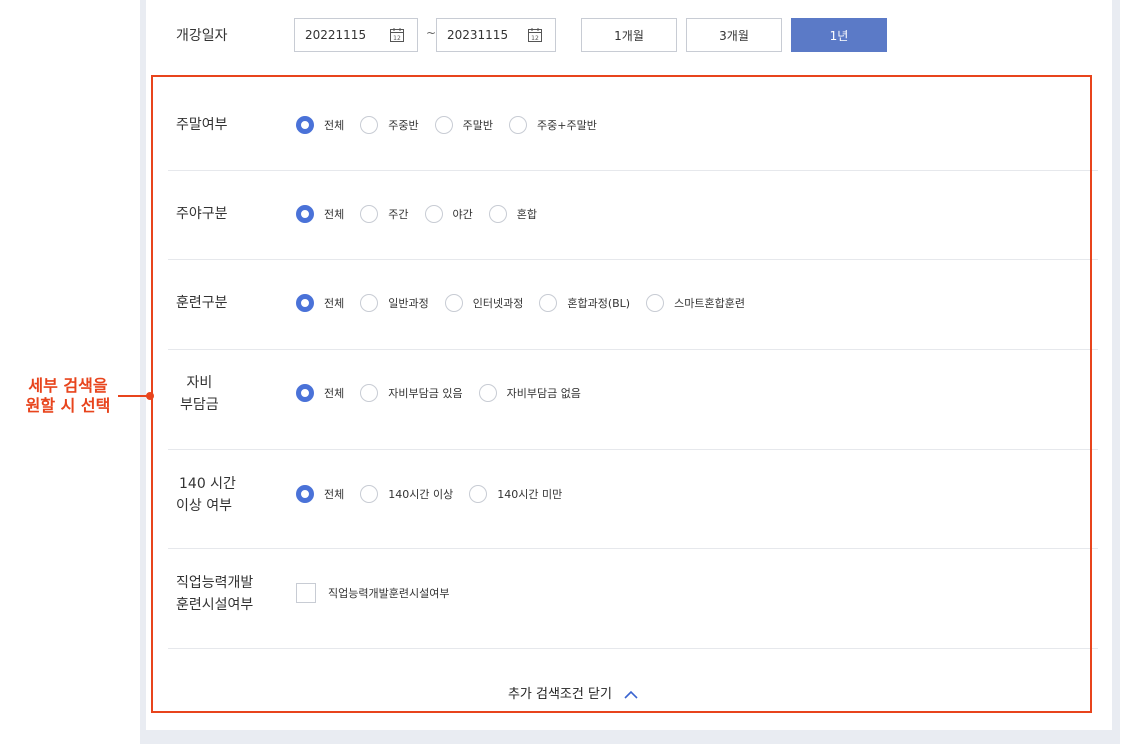  Describe the element at coordinates (526, 214) in the screenshot. I see `option-label: 혼합` at that location.